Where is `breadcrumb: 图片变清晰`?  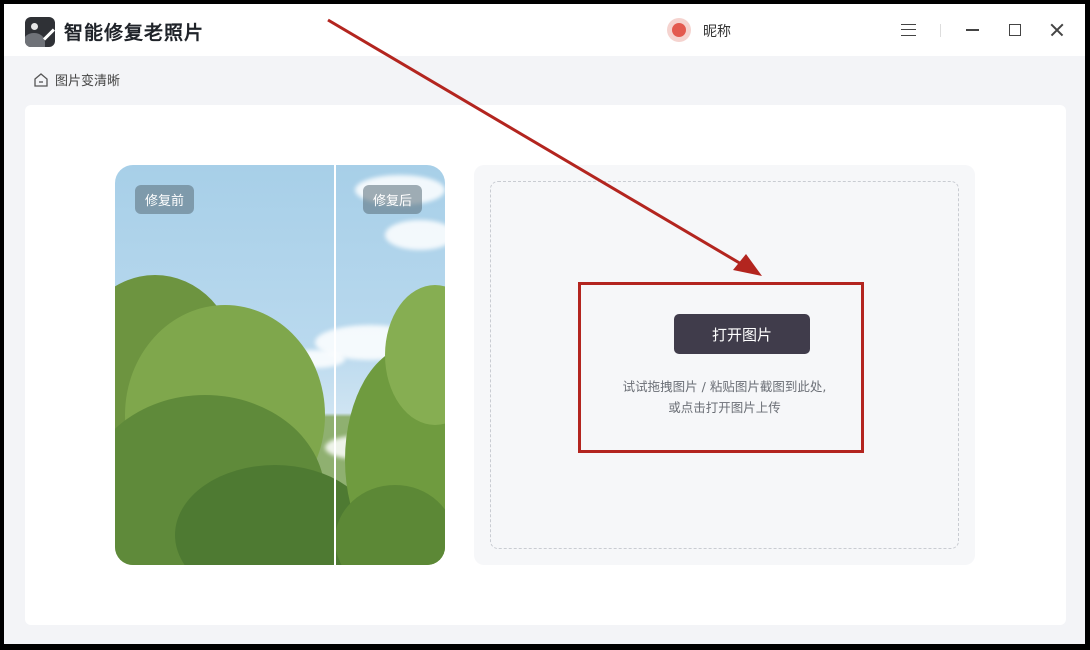 breadcrumb: 图片变清晰 is located at coordinates (76, 79).